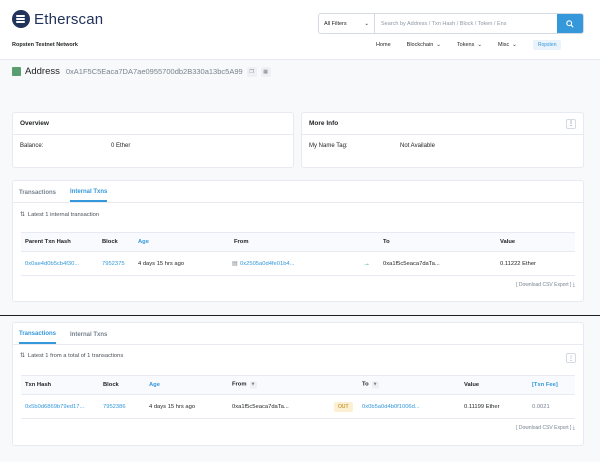 This screenshot has width=600, height=462. I want to click on balance-label: Balance:, so click(32, 146).